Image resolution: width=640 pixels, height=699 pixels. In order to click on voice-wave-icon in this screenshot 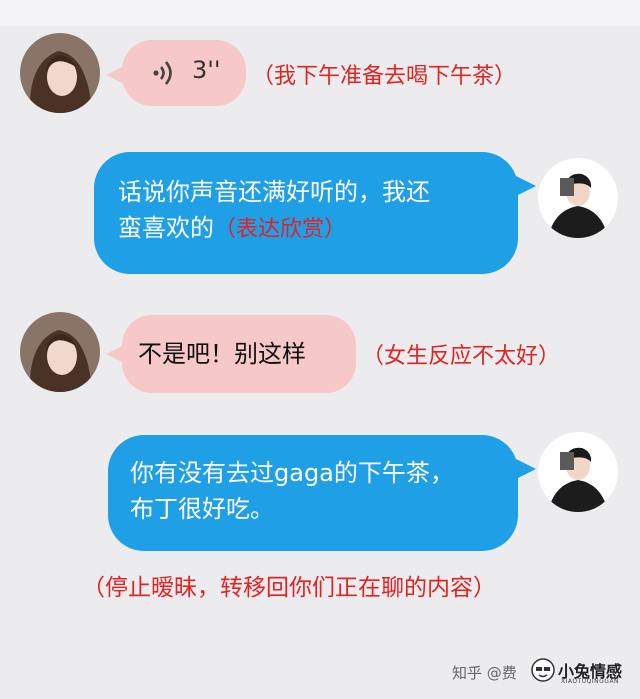, I will do `click(164, 75)`.